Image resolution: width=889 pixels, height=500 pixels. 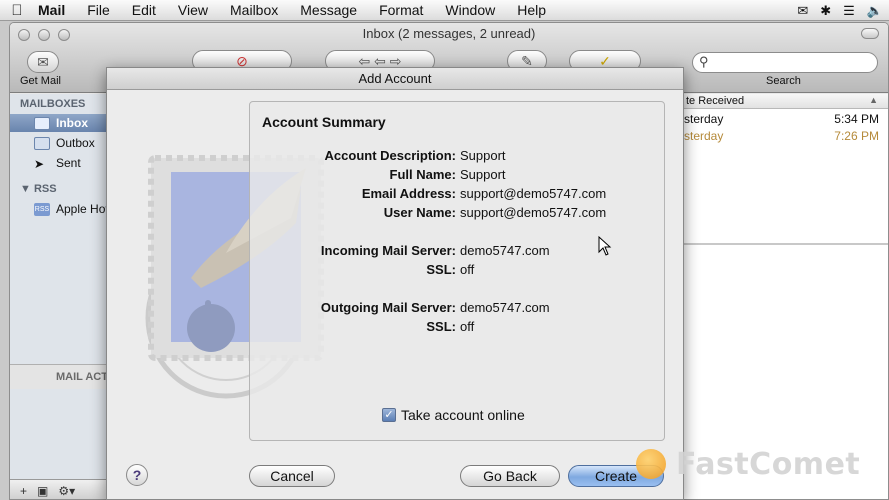 What do you see at coordinates (783, 81) in the screenshot?
I see `search-label: Search` at bounding box center [783, 81].